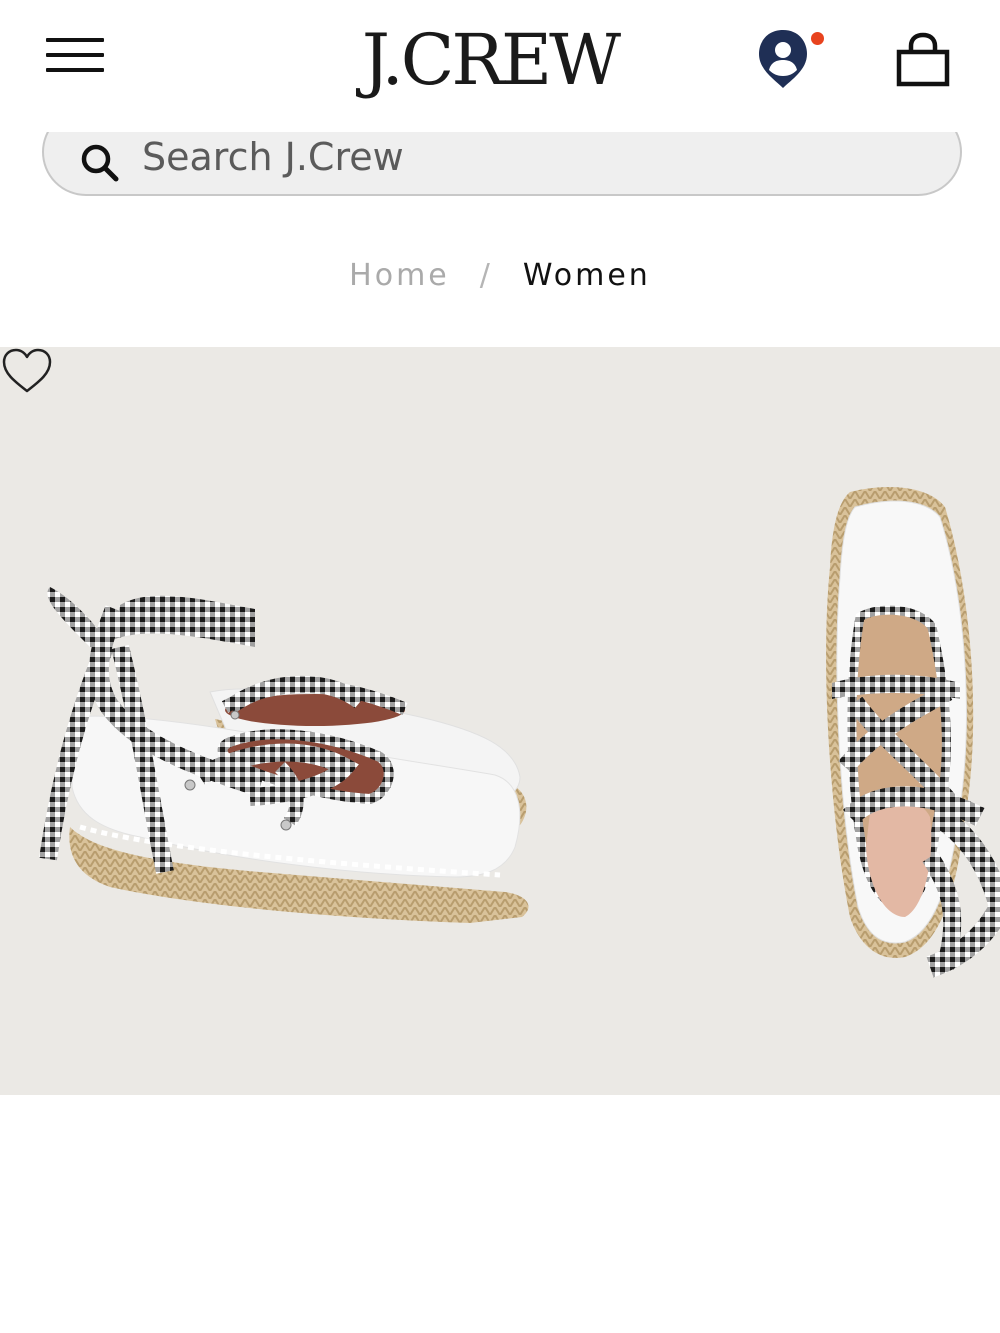  Describe the element at coordinates (586, 275) in the screenshot. I see `breadcrumb-current: Women` at that location.